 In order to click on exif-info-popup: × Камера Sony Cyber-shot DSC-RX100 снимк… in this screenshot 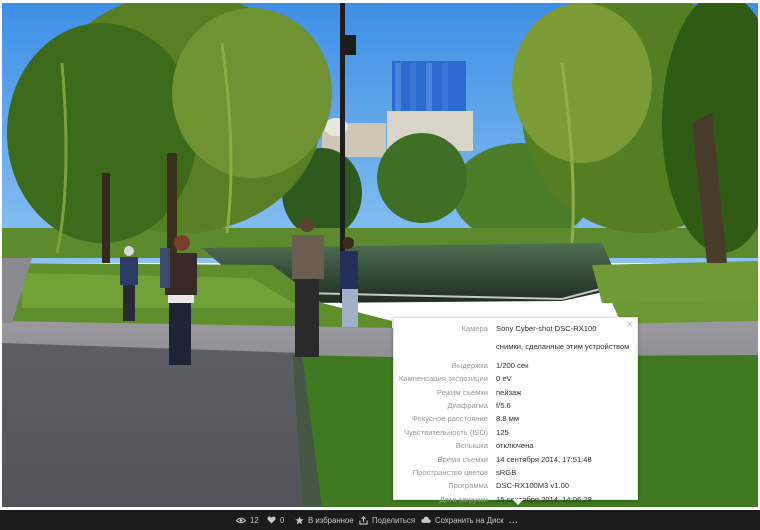, I will do `click(515, 411)`.